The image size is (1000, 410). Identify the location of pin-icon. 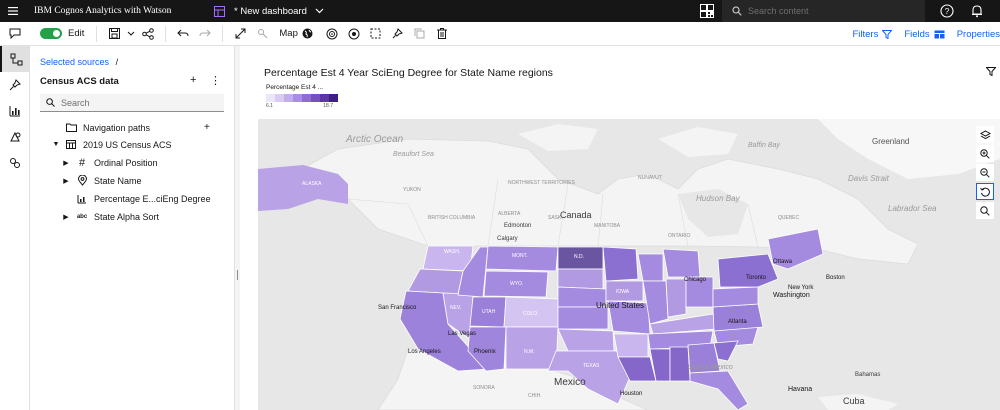
(398, 34).